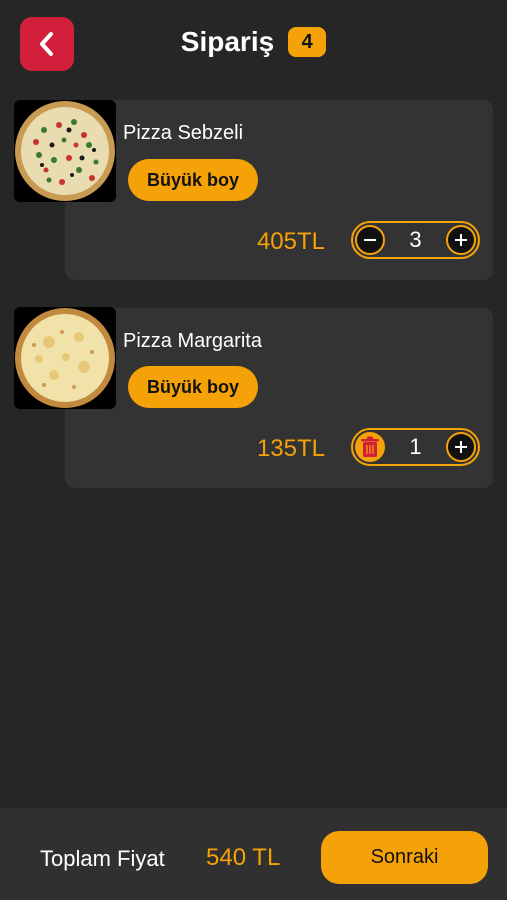  I want to click on quantity-stepper: 3, so click(415, 240).